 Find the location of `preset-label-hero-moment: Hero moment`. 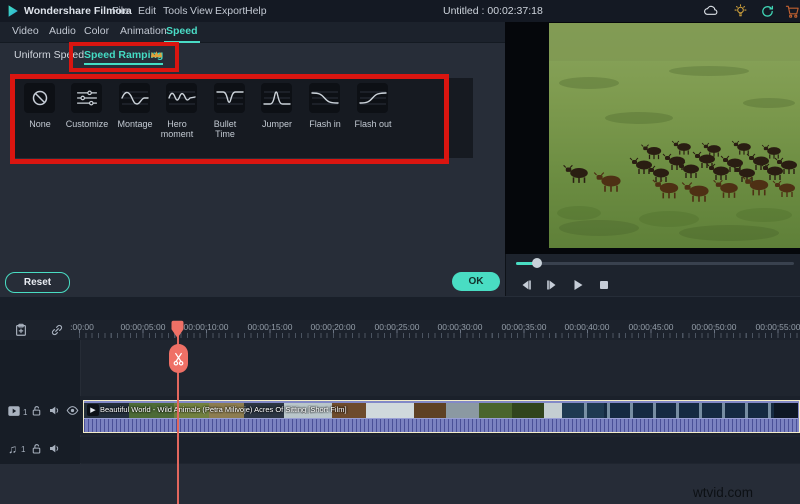

preset-label-hero-moment: Hero moment is located at coordinates (177, 129).